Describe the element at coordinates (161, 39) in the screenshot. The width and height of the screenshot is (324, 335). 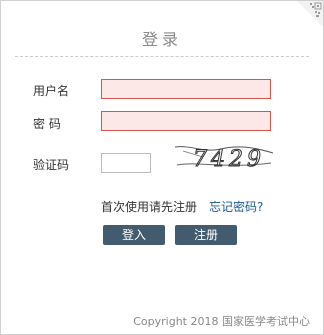
I see `page-title: 登录` at that location.